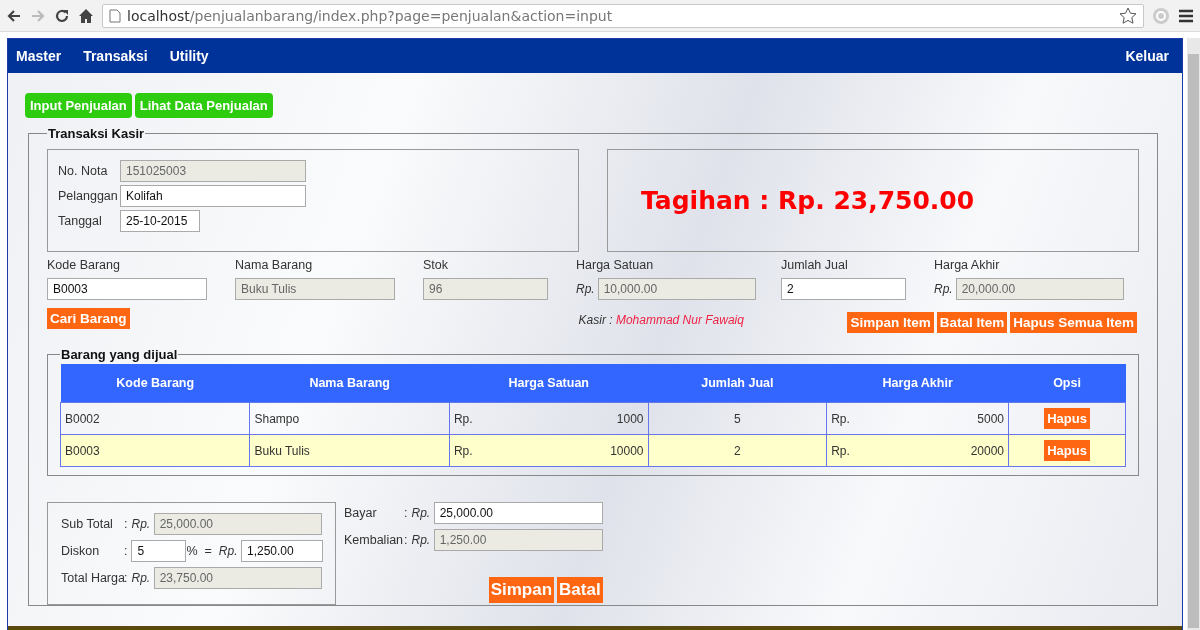 Image resolution: width=1200 pixels, height=630 pixels. I want to click on text-field: 96, so click(485, 289).